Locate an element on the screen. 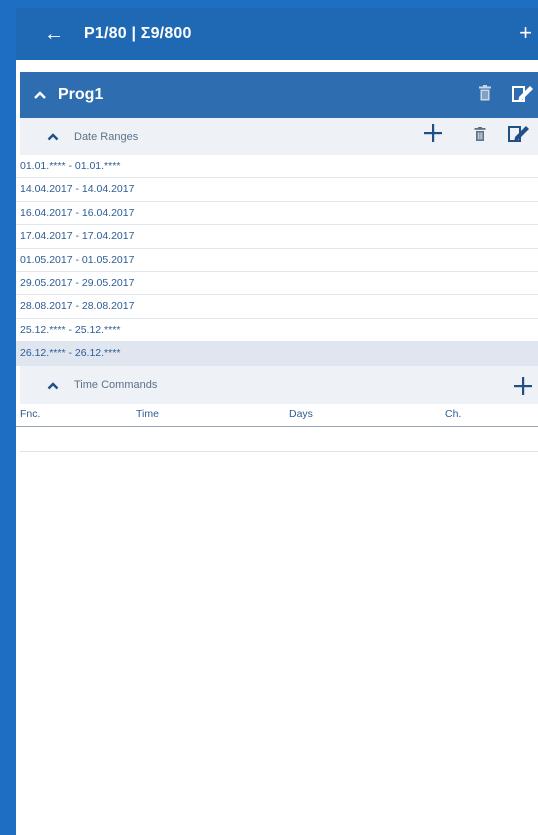 This screenshot has width=538, height=835. date-range-row: 01.01.**** - 01.01.**** is located at coordinates (277, 167).